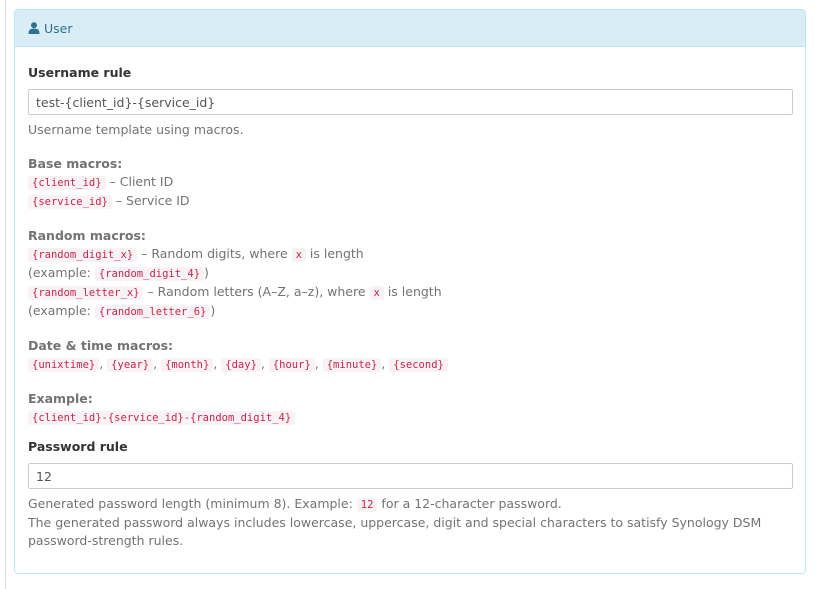 This screenshot has height=589, width=815. Describe the element at coordinates (80, 72) in the screenshot. I see `username-rule-label: Username rule` at that location.